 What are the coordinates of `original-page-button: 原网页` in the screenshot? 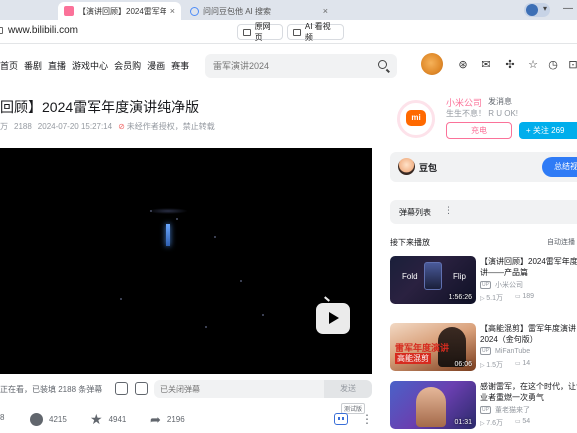 It's located at (260, 32).